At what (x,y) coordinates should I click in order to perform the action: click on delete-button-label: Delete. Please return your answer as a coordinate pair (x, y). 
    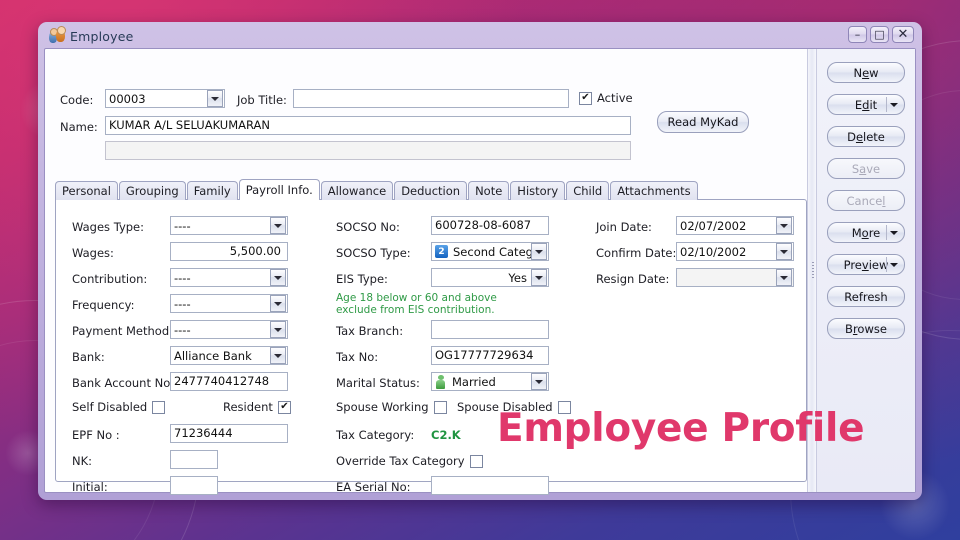
    Looking at the image, I should click on (866, 136).